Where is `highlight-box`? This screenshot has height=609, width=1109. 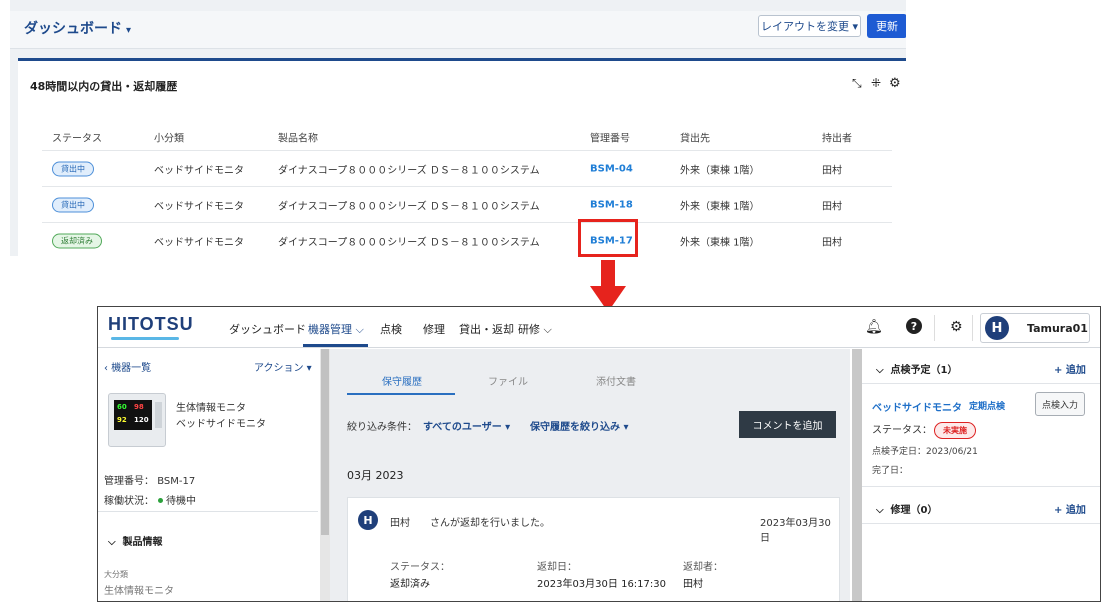
highlight-box is located at coordinates (608, 238).